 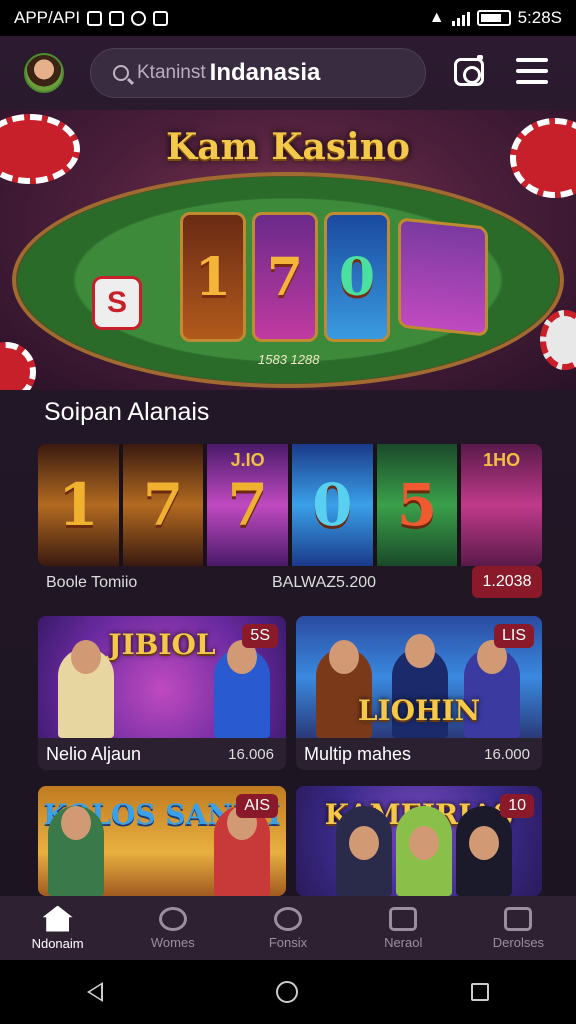 What do you see at coordinates (127, 412) in the screenshot?
I see `section-title: Soipan Alanais` at bounding box center [127, 412].